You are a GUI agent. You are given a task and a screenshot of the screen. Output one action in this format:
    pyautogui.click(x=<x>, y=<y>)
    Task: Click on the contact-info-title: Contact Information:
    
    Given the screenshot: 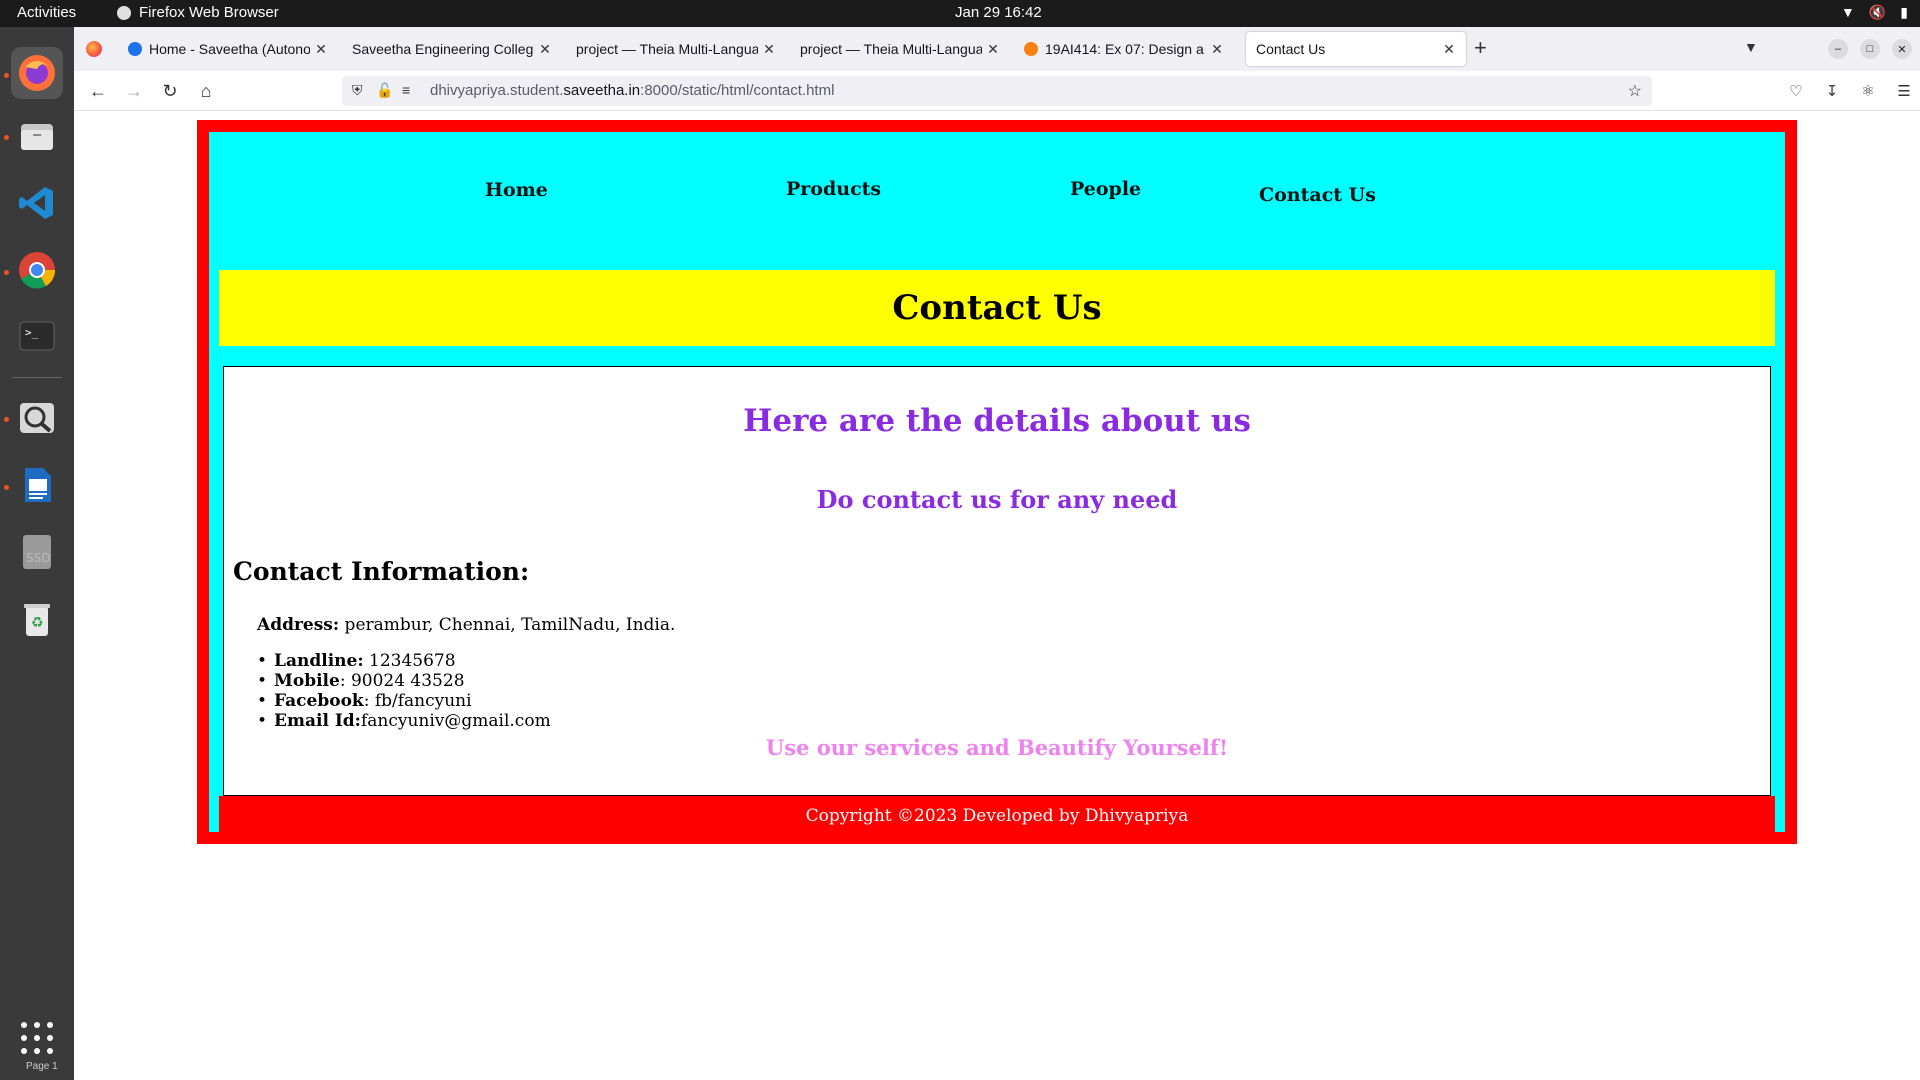 What is the action you would take?
    pyautogui.click(x=381, y=571)
    